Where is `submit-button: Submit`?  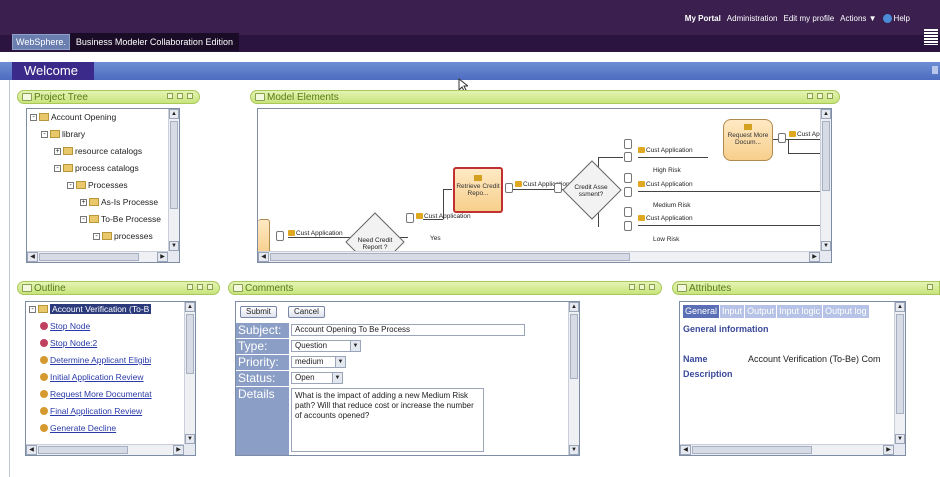
submit-button: Submit is located at coordinates (258, 312).